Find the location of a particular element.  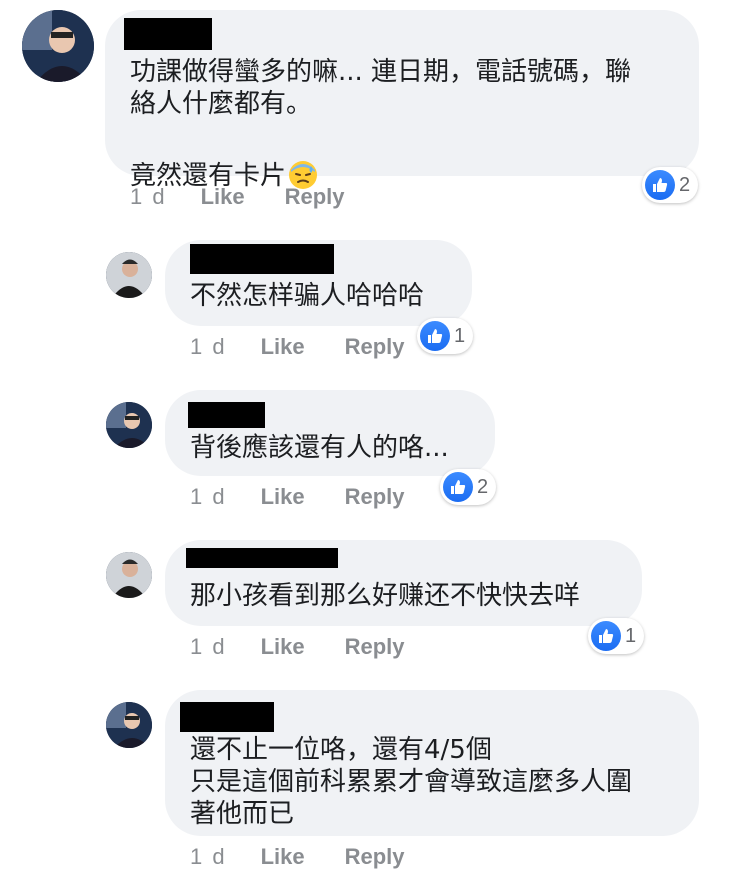

comment-text: 還不止一位咯，還有4/5個 只是這個前科累累才會導致這麼多人圍 著他而已 is located at coordinates (411, 782).